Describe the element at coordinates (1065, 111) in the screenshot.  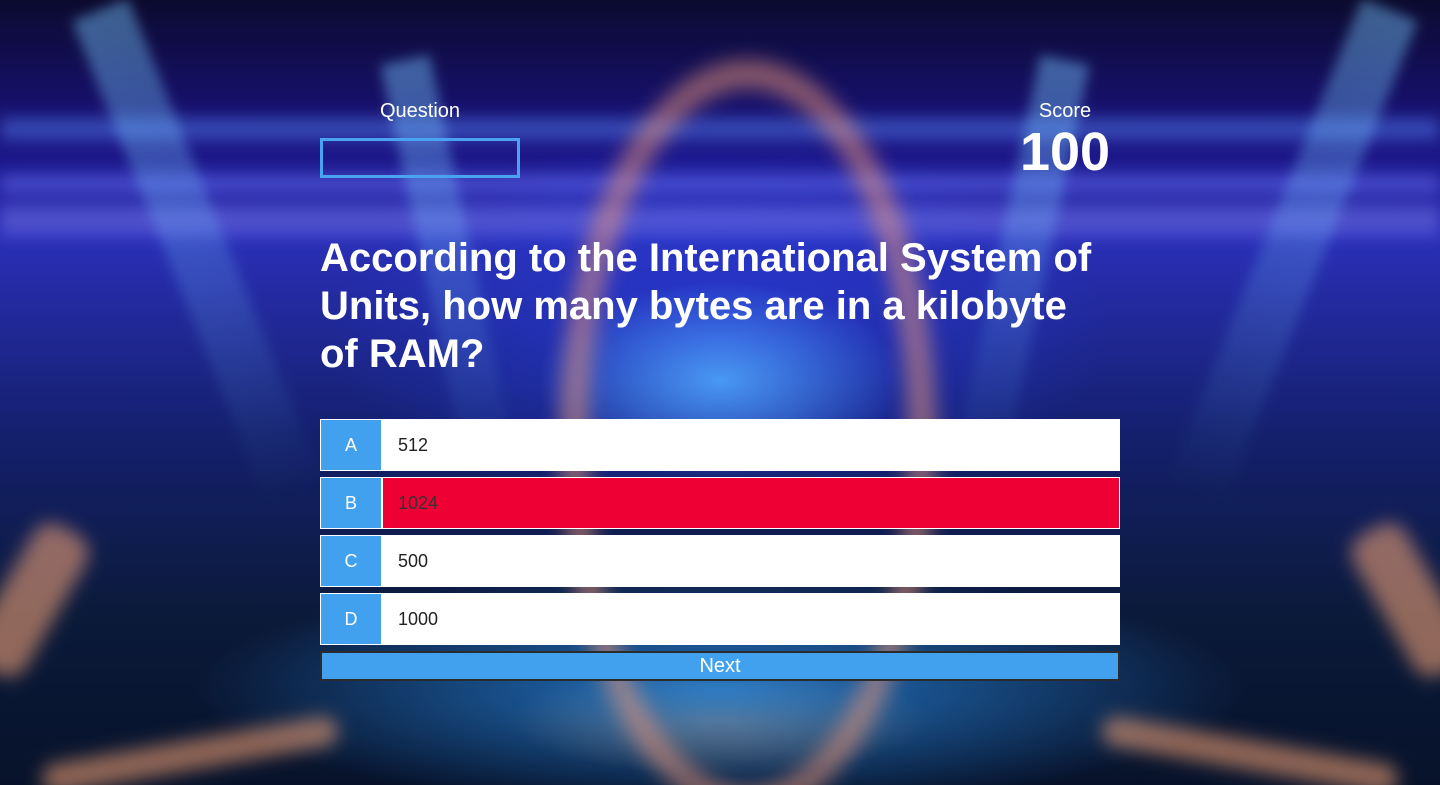
I see `score-label: Score` at that location.